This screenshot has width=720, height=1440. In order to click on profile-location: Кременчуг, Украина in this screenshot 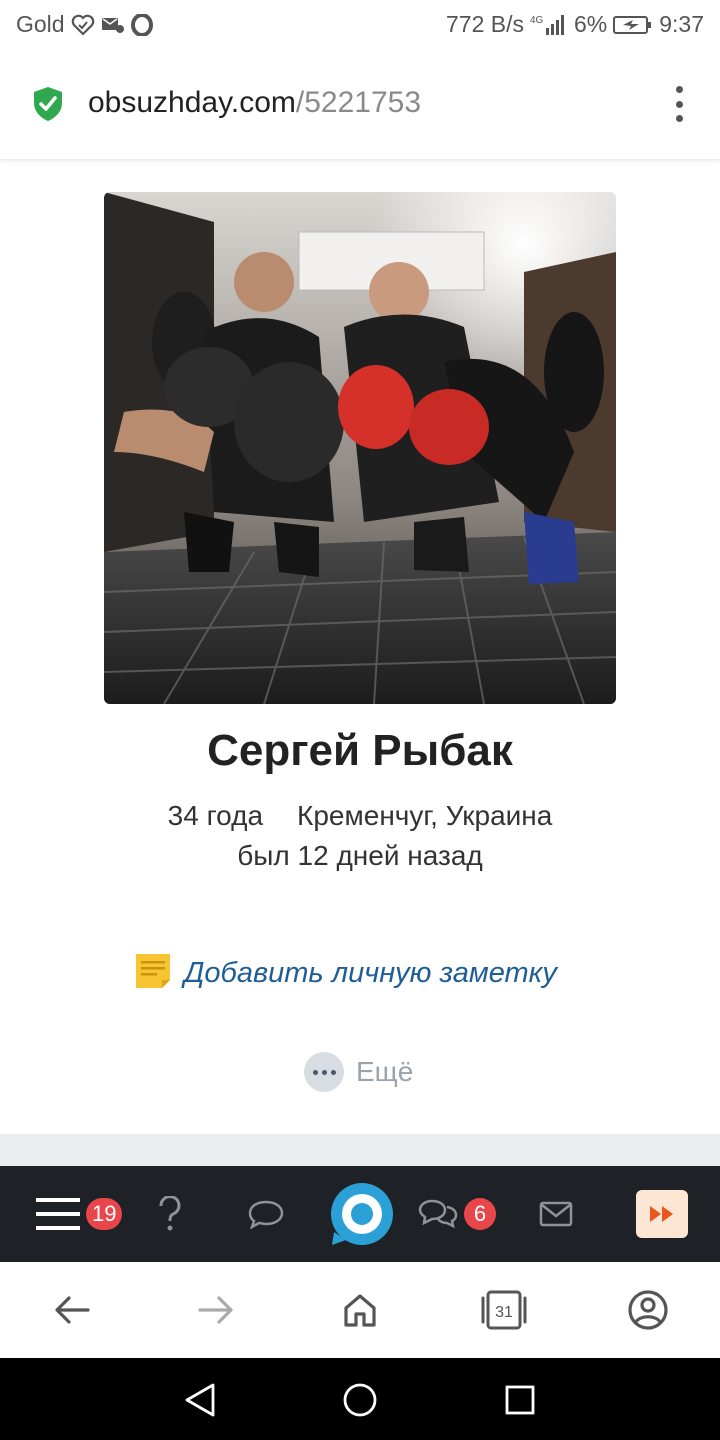, I will do `click(424, 815)`.